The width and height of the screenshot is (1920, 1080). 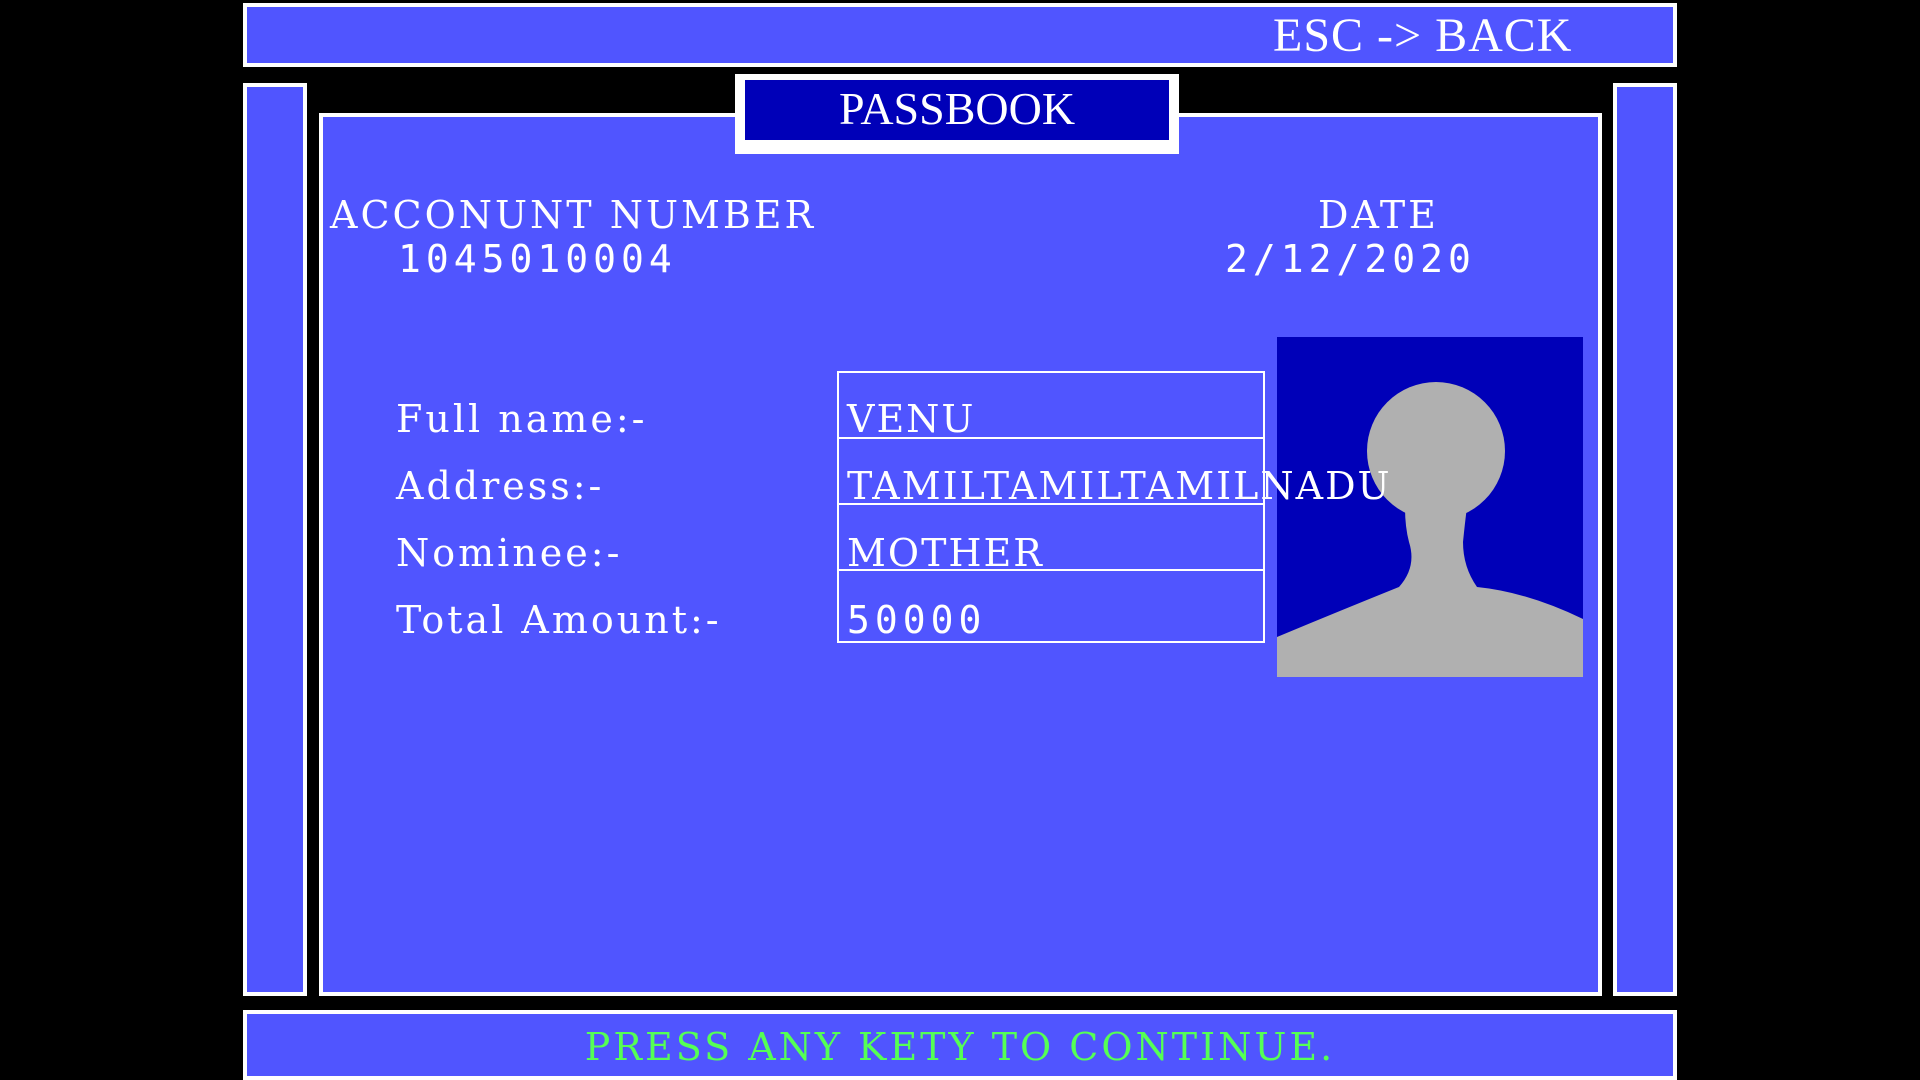 What do you see at coordinates (1645, 539) in the screenshot?
I see `right-pillar` at bounding box center [1645, 539].